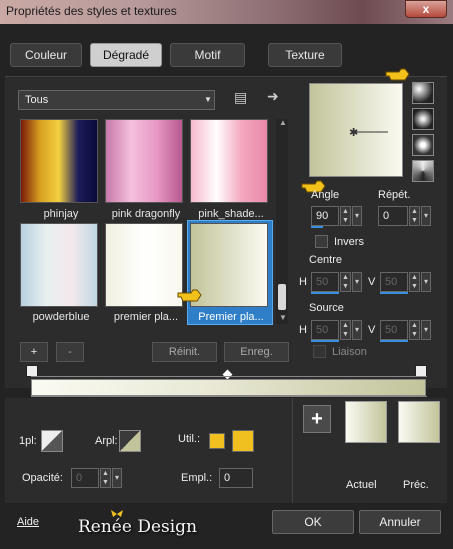 The width and height of the screenshot is (453, 549). Describe the element at coordinates (305, 55) in the screenshot. I see `tab-texture: Texture` at that location.